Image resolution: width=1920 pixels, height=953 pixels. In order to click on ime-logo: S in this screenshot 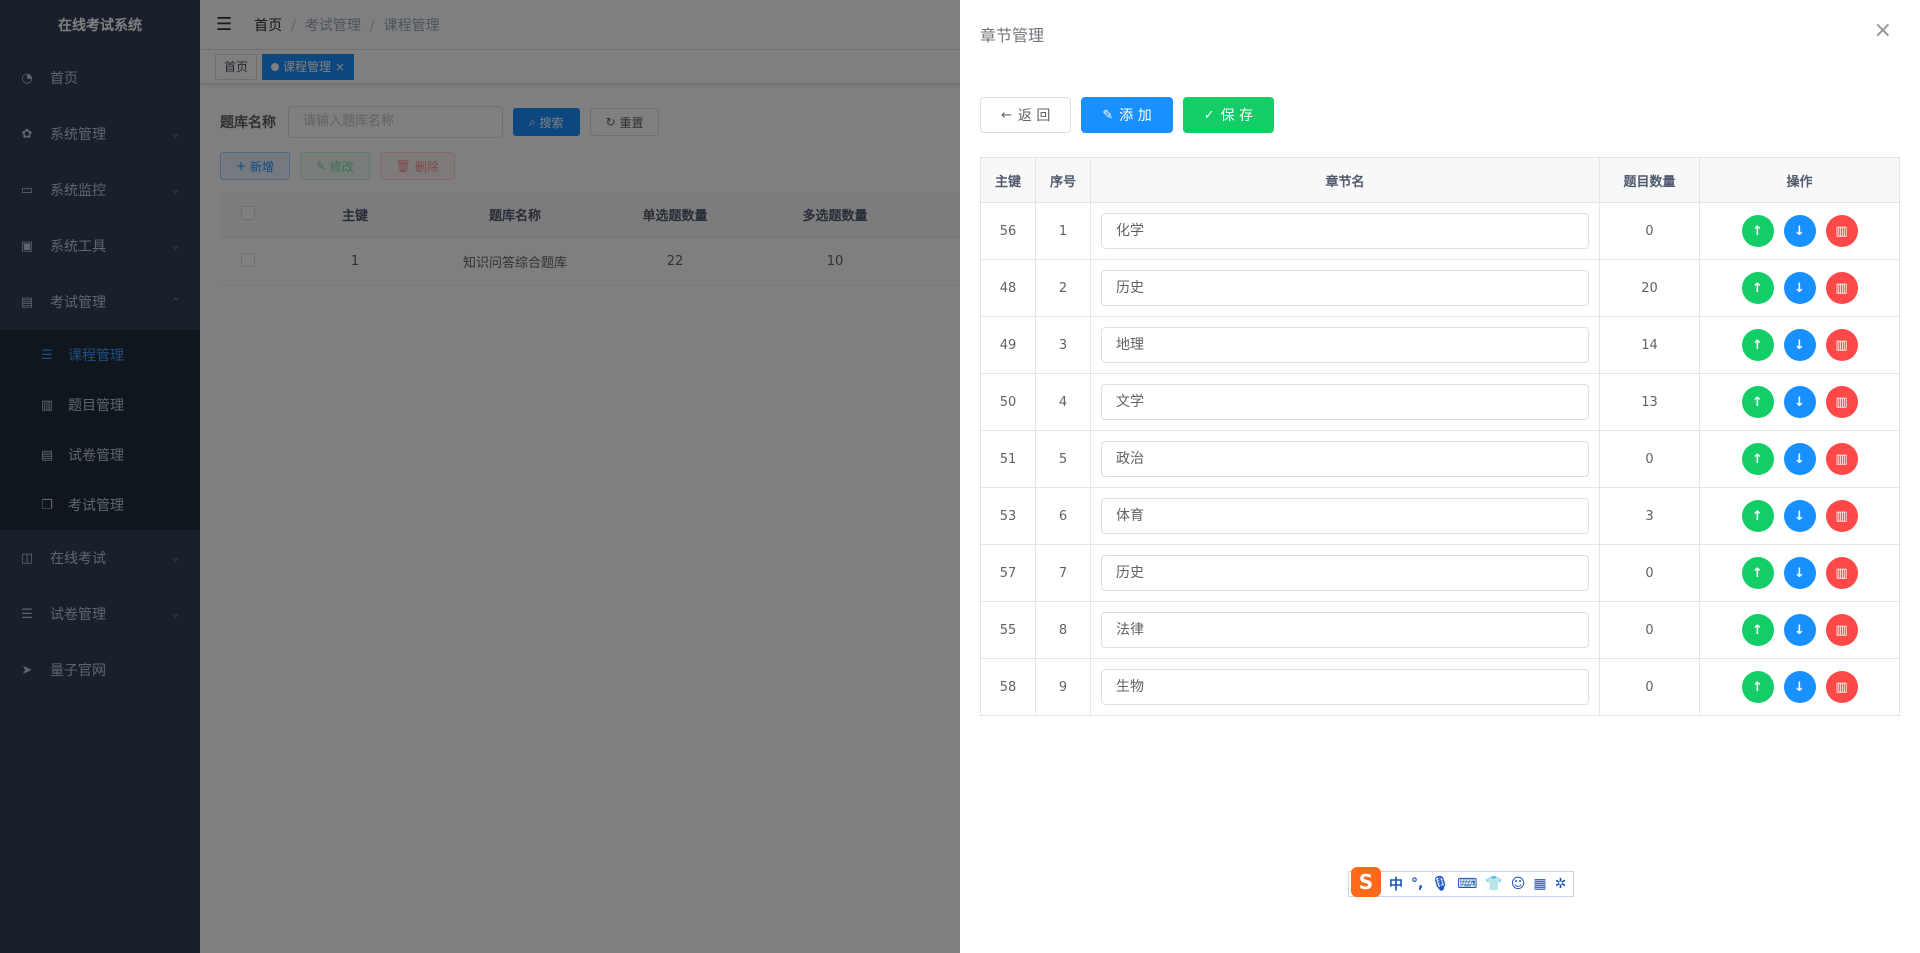, I will do `click(1366, 882)`.